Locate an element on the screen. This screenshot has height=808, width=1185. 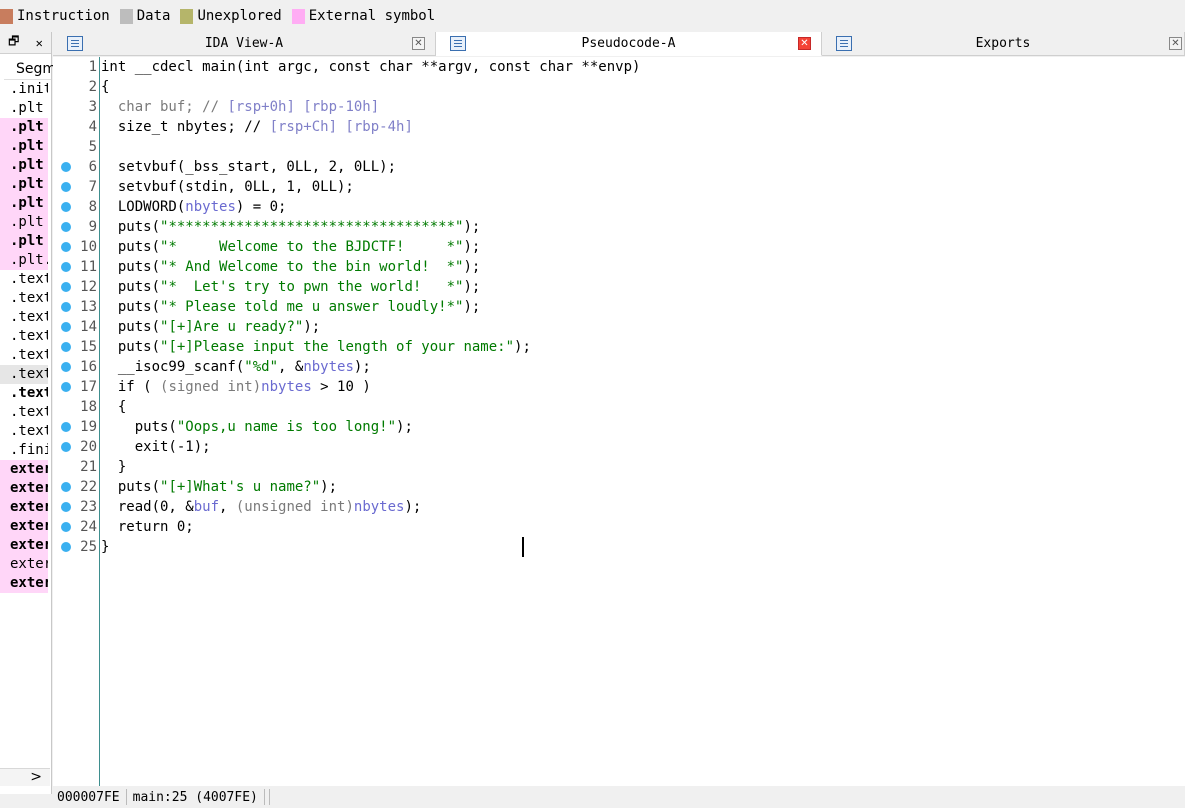
code-line: 7 setvbuf(stdin, 0LL, 1, 0LL); is located at coordinates (619, 187).